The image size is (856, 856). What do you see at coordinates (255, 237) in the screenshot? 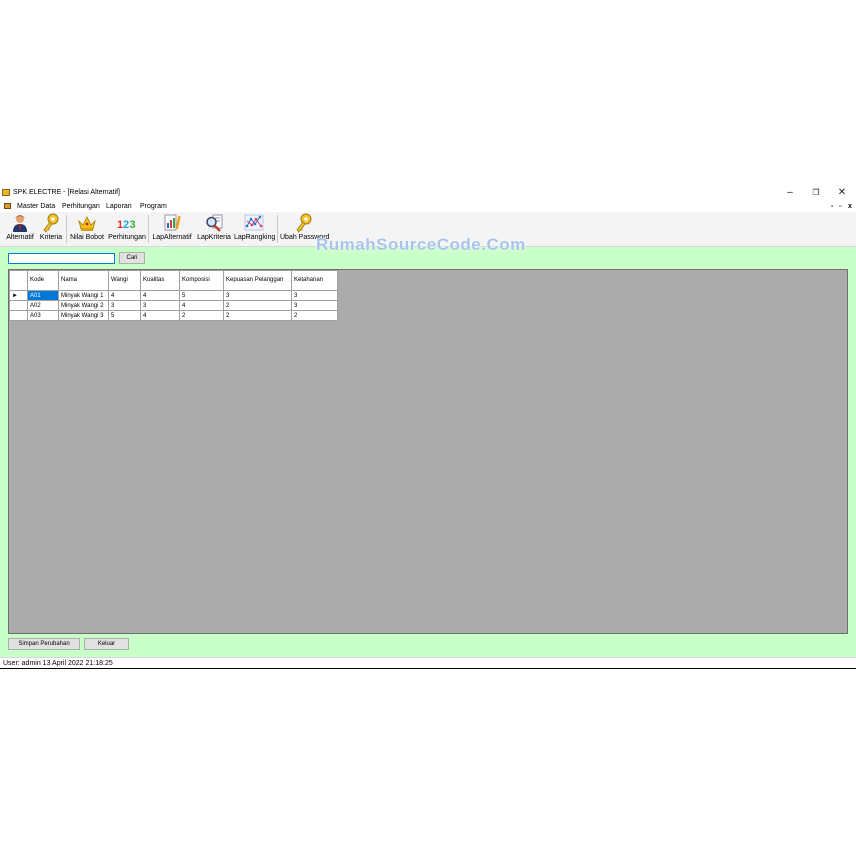
I see `toolbar-label: LapRangking` at bounding box center [255, 237].